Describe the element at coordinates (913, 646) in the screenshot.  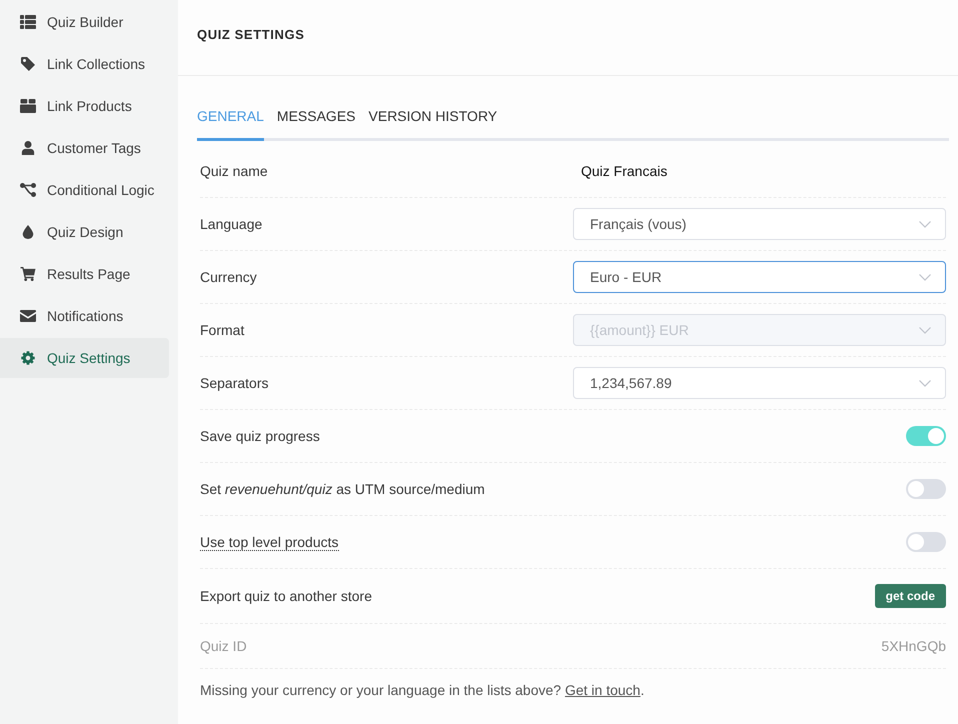
I see `quiz-id-value: 5XHnGQb` at that location.